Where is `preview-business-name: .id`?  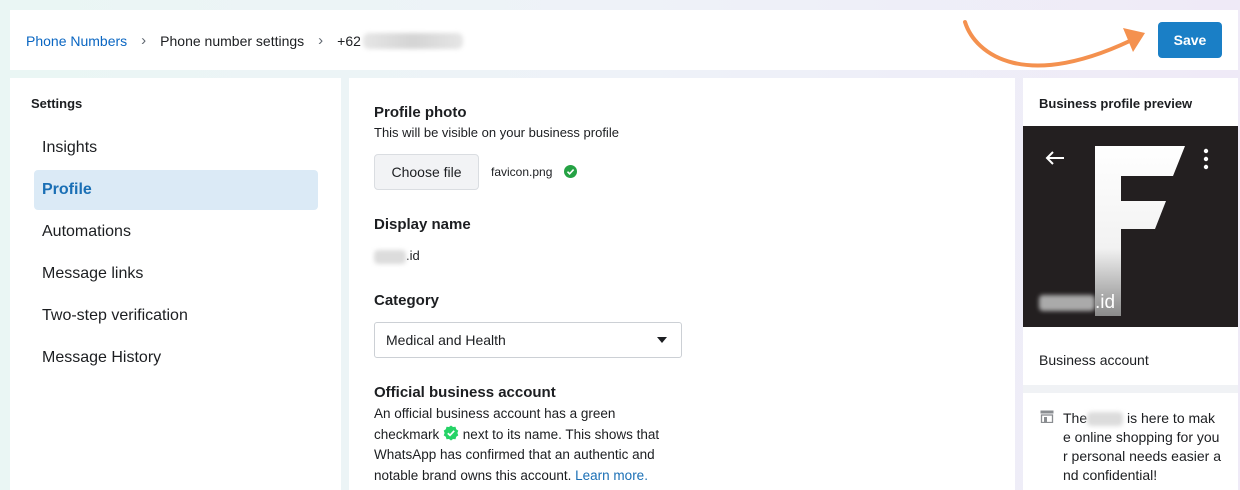
preview-business-name: .id is located at coordinates (1077, 303).